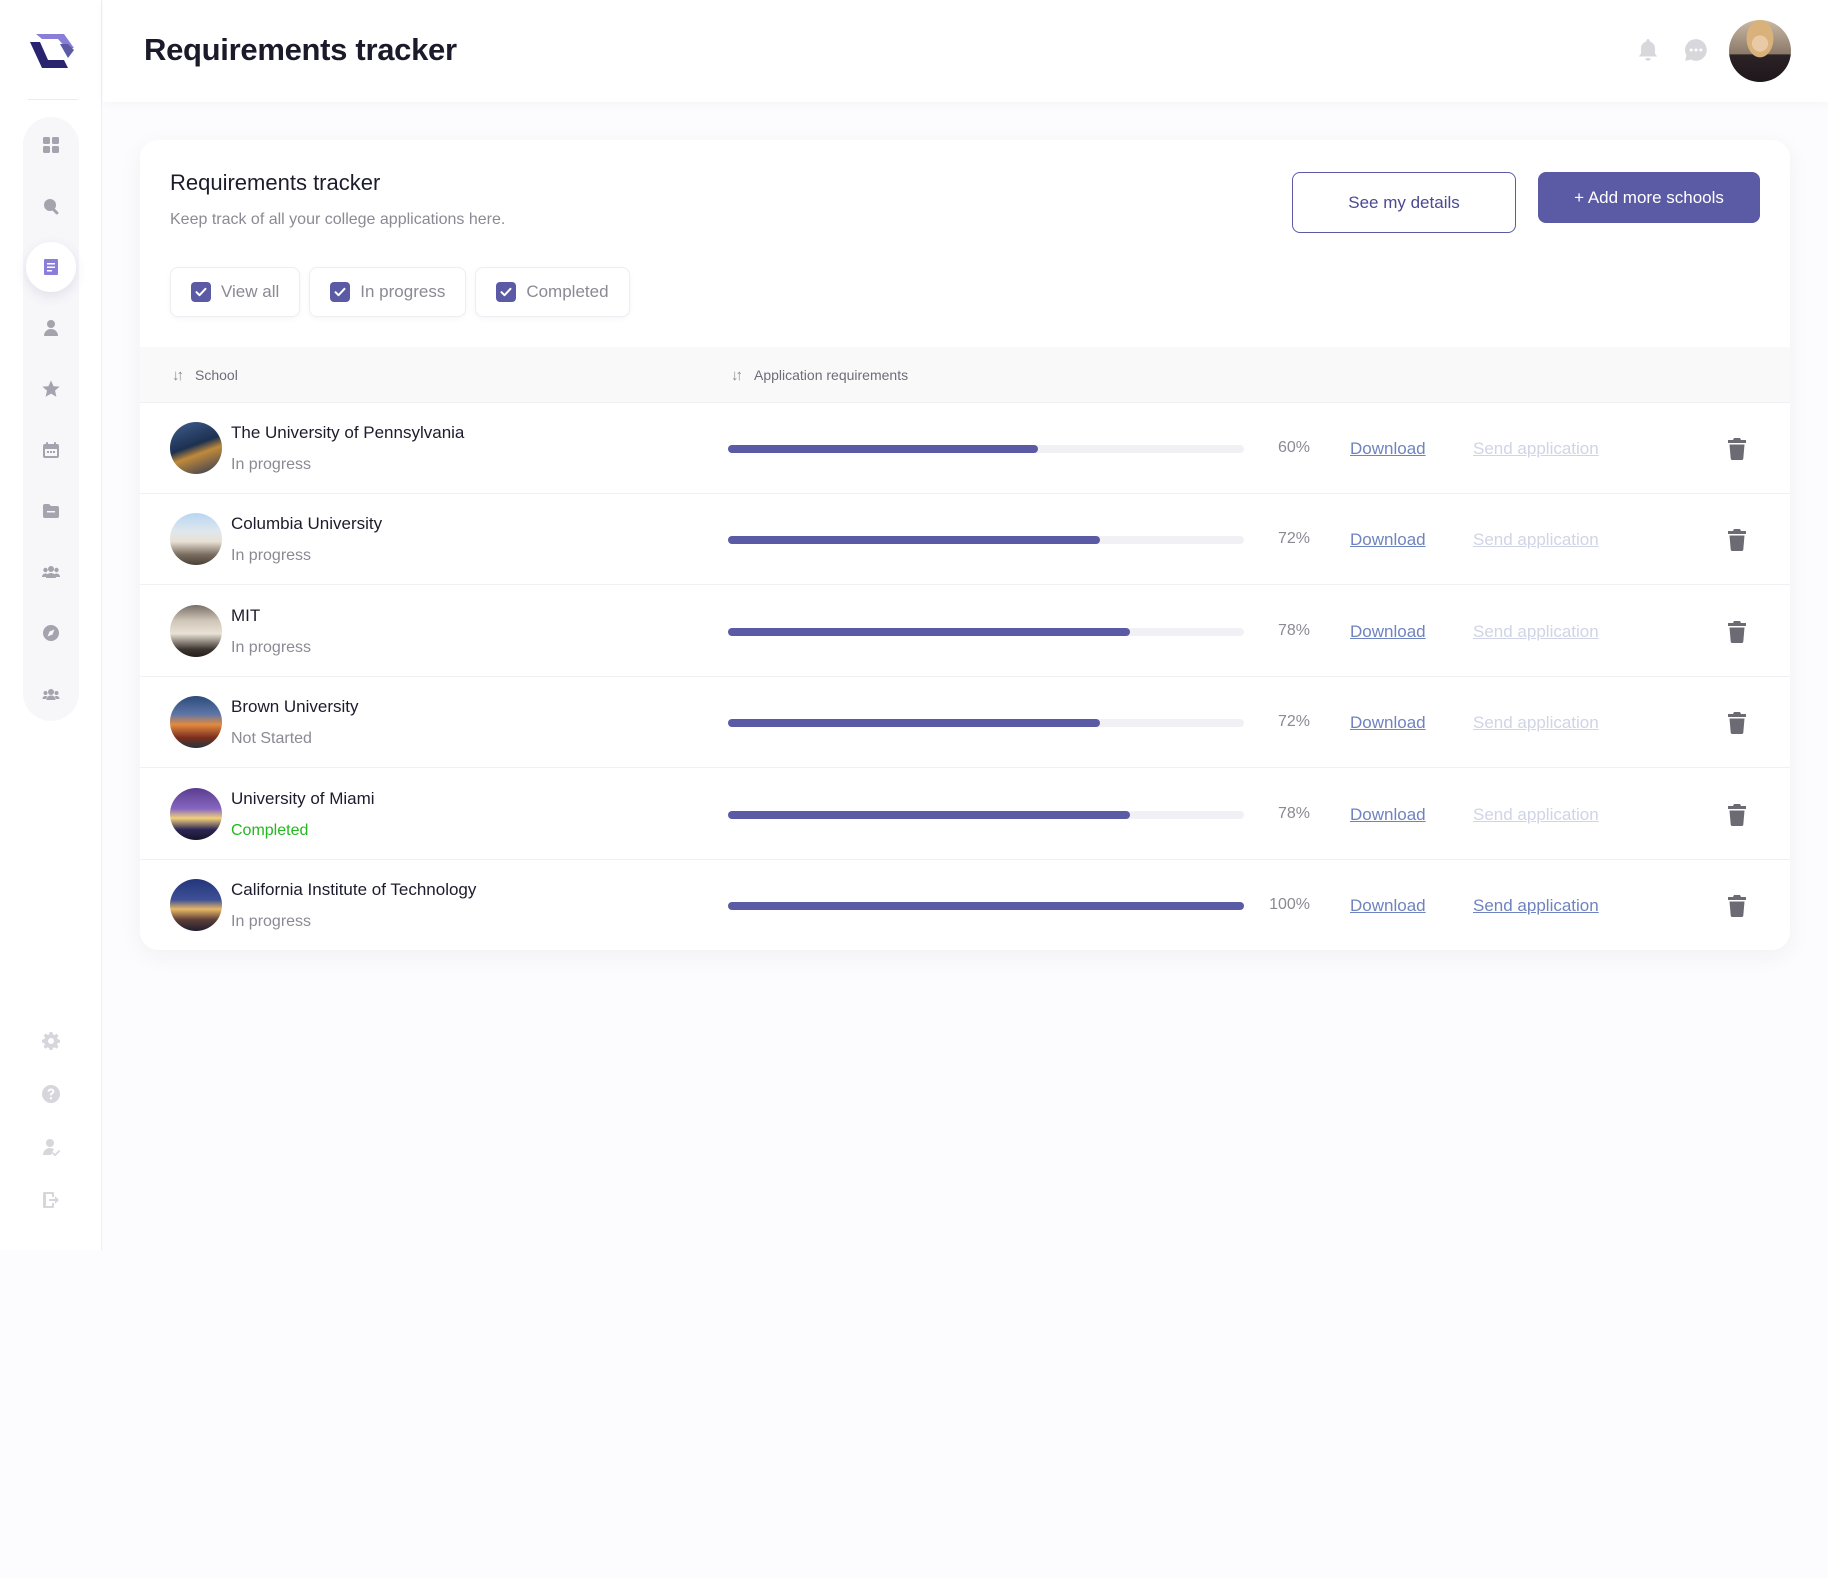 Image resolution: width=1828 pixels, height=1578 pixels. I want to click on notifications-button, so click(1648, 50).